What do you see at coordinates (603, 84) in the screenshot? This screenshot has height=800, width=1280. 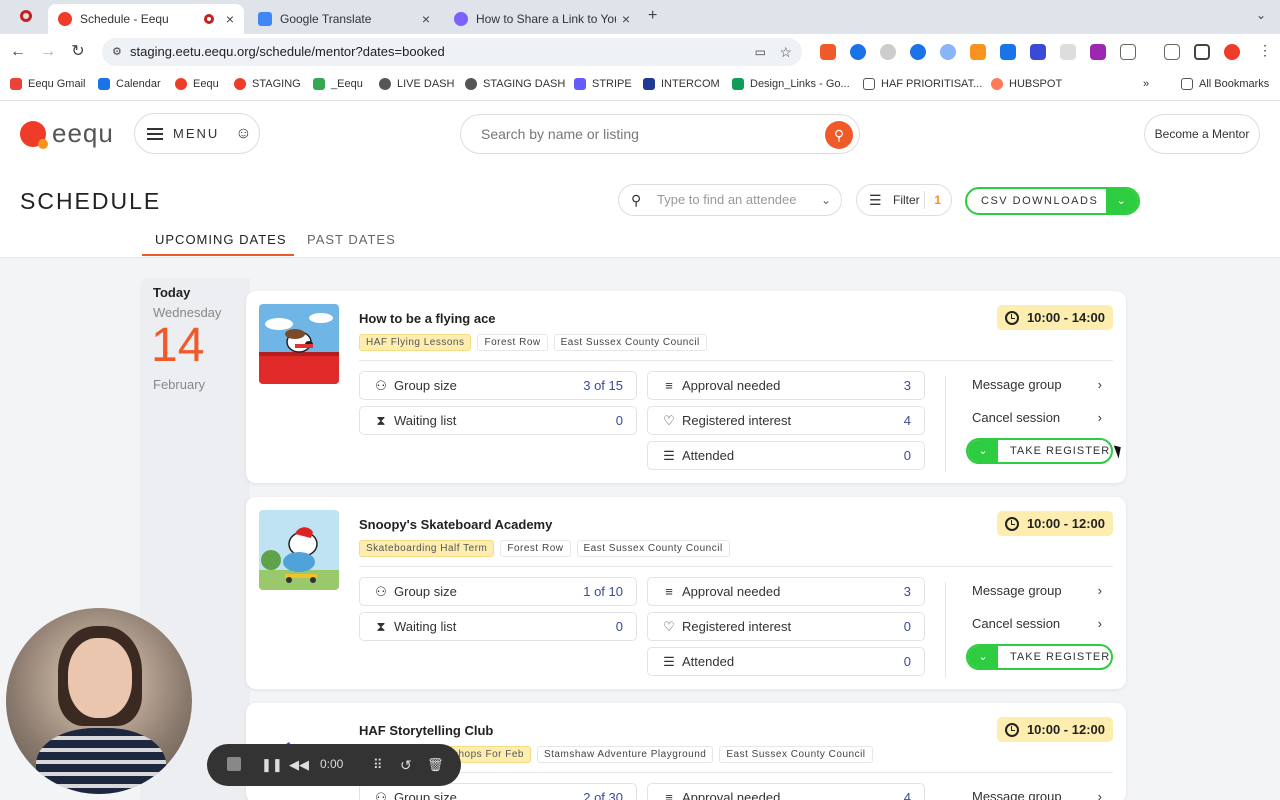 I see `bookmark-stripe: STRIPE` at bounding box center [603, 84].